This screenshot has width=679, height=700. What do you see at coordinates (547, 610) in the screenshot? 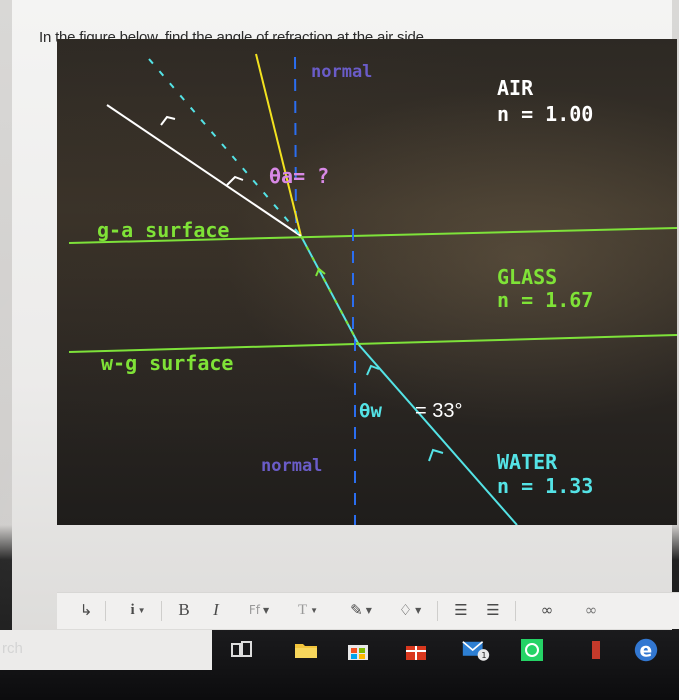
I see `link-icon: ∞` at bounding box center [547, 610].